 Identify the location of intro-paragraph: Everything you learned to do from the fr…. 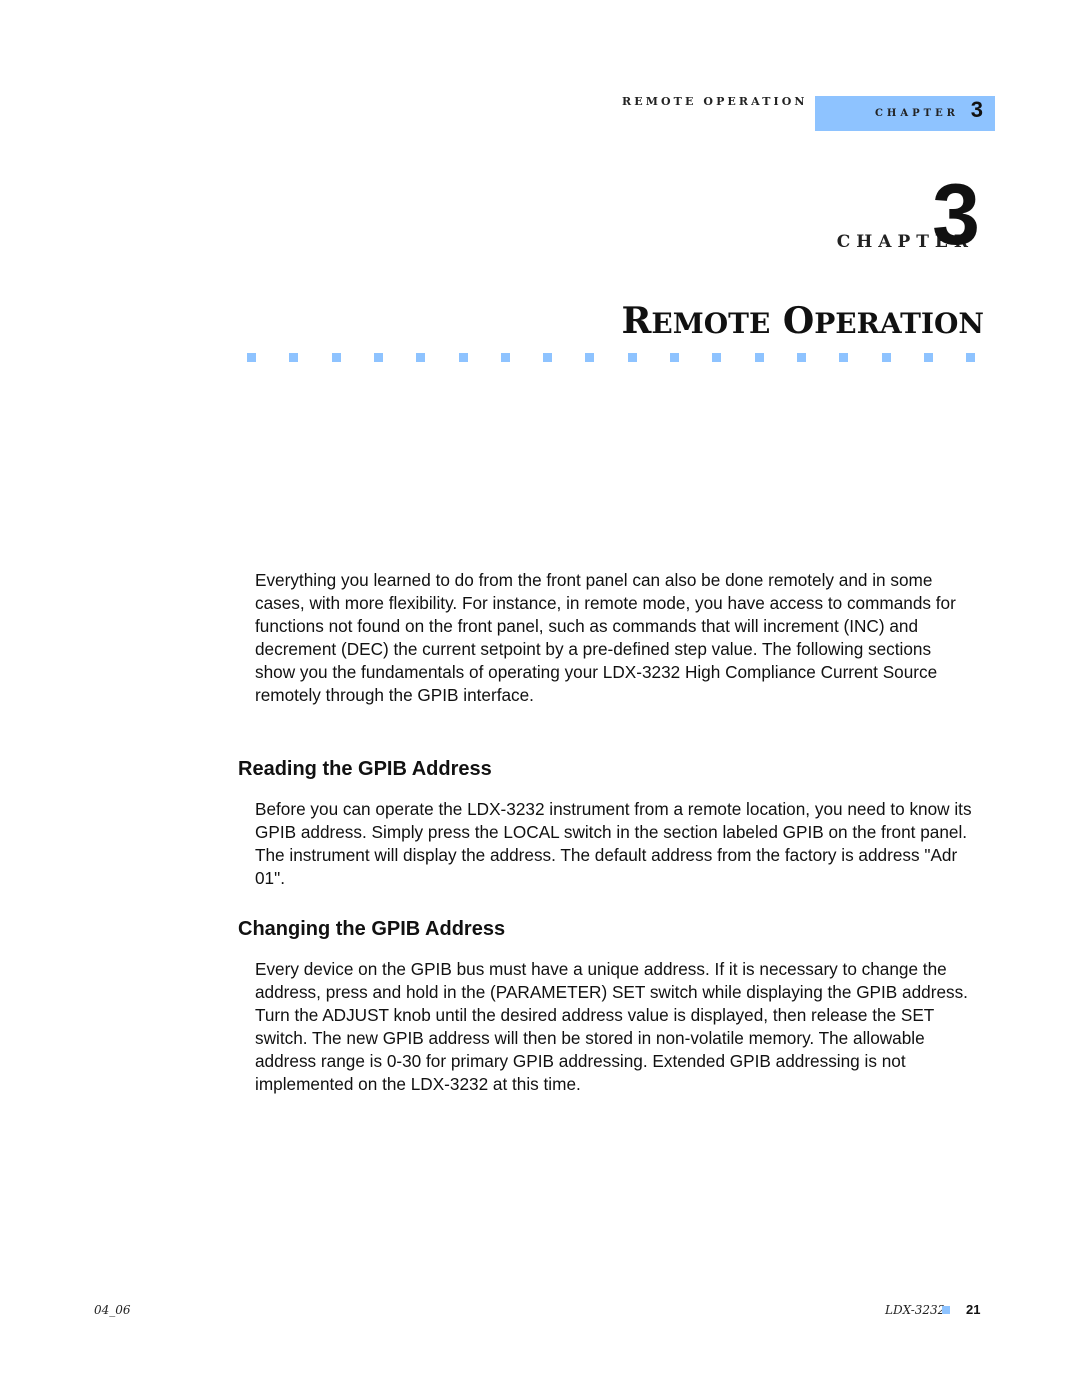
(605, 637).